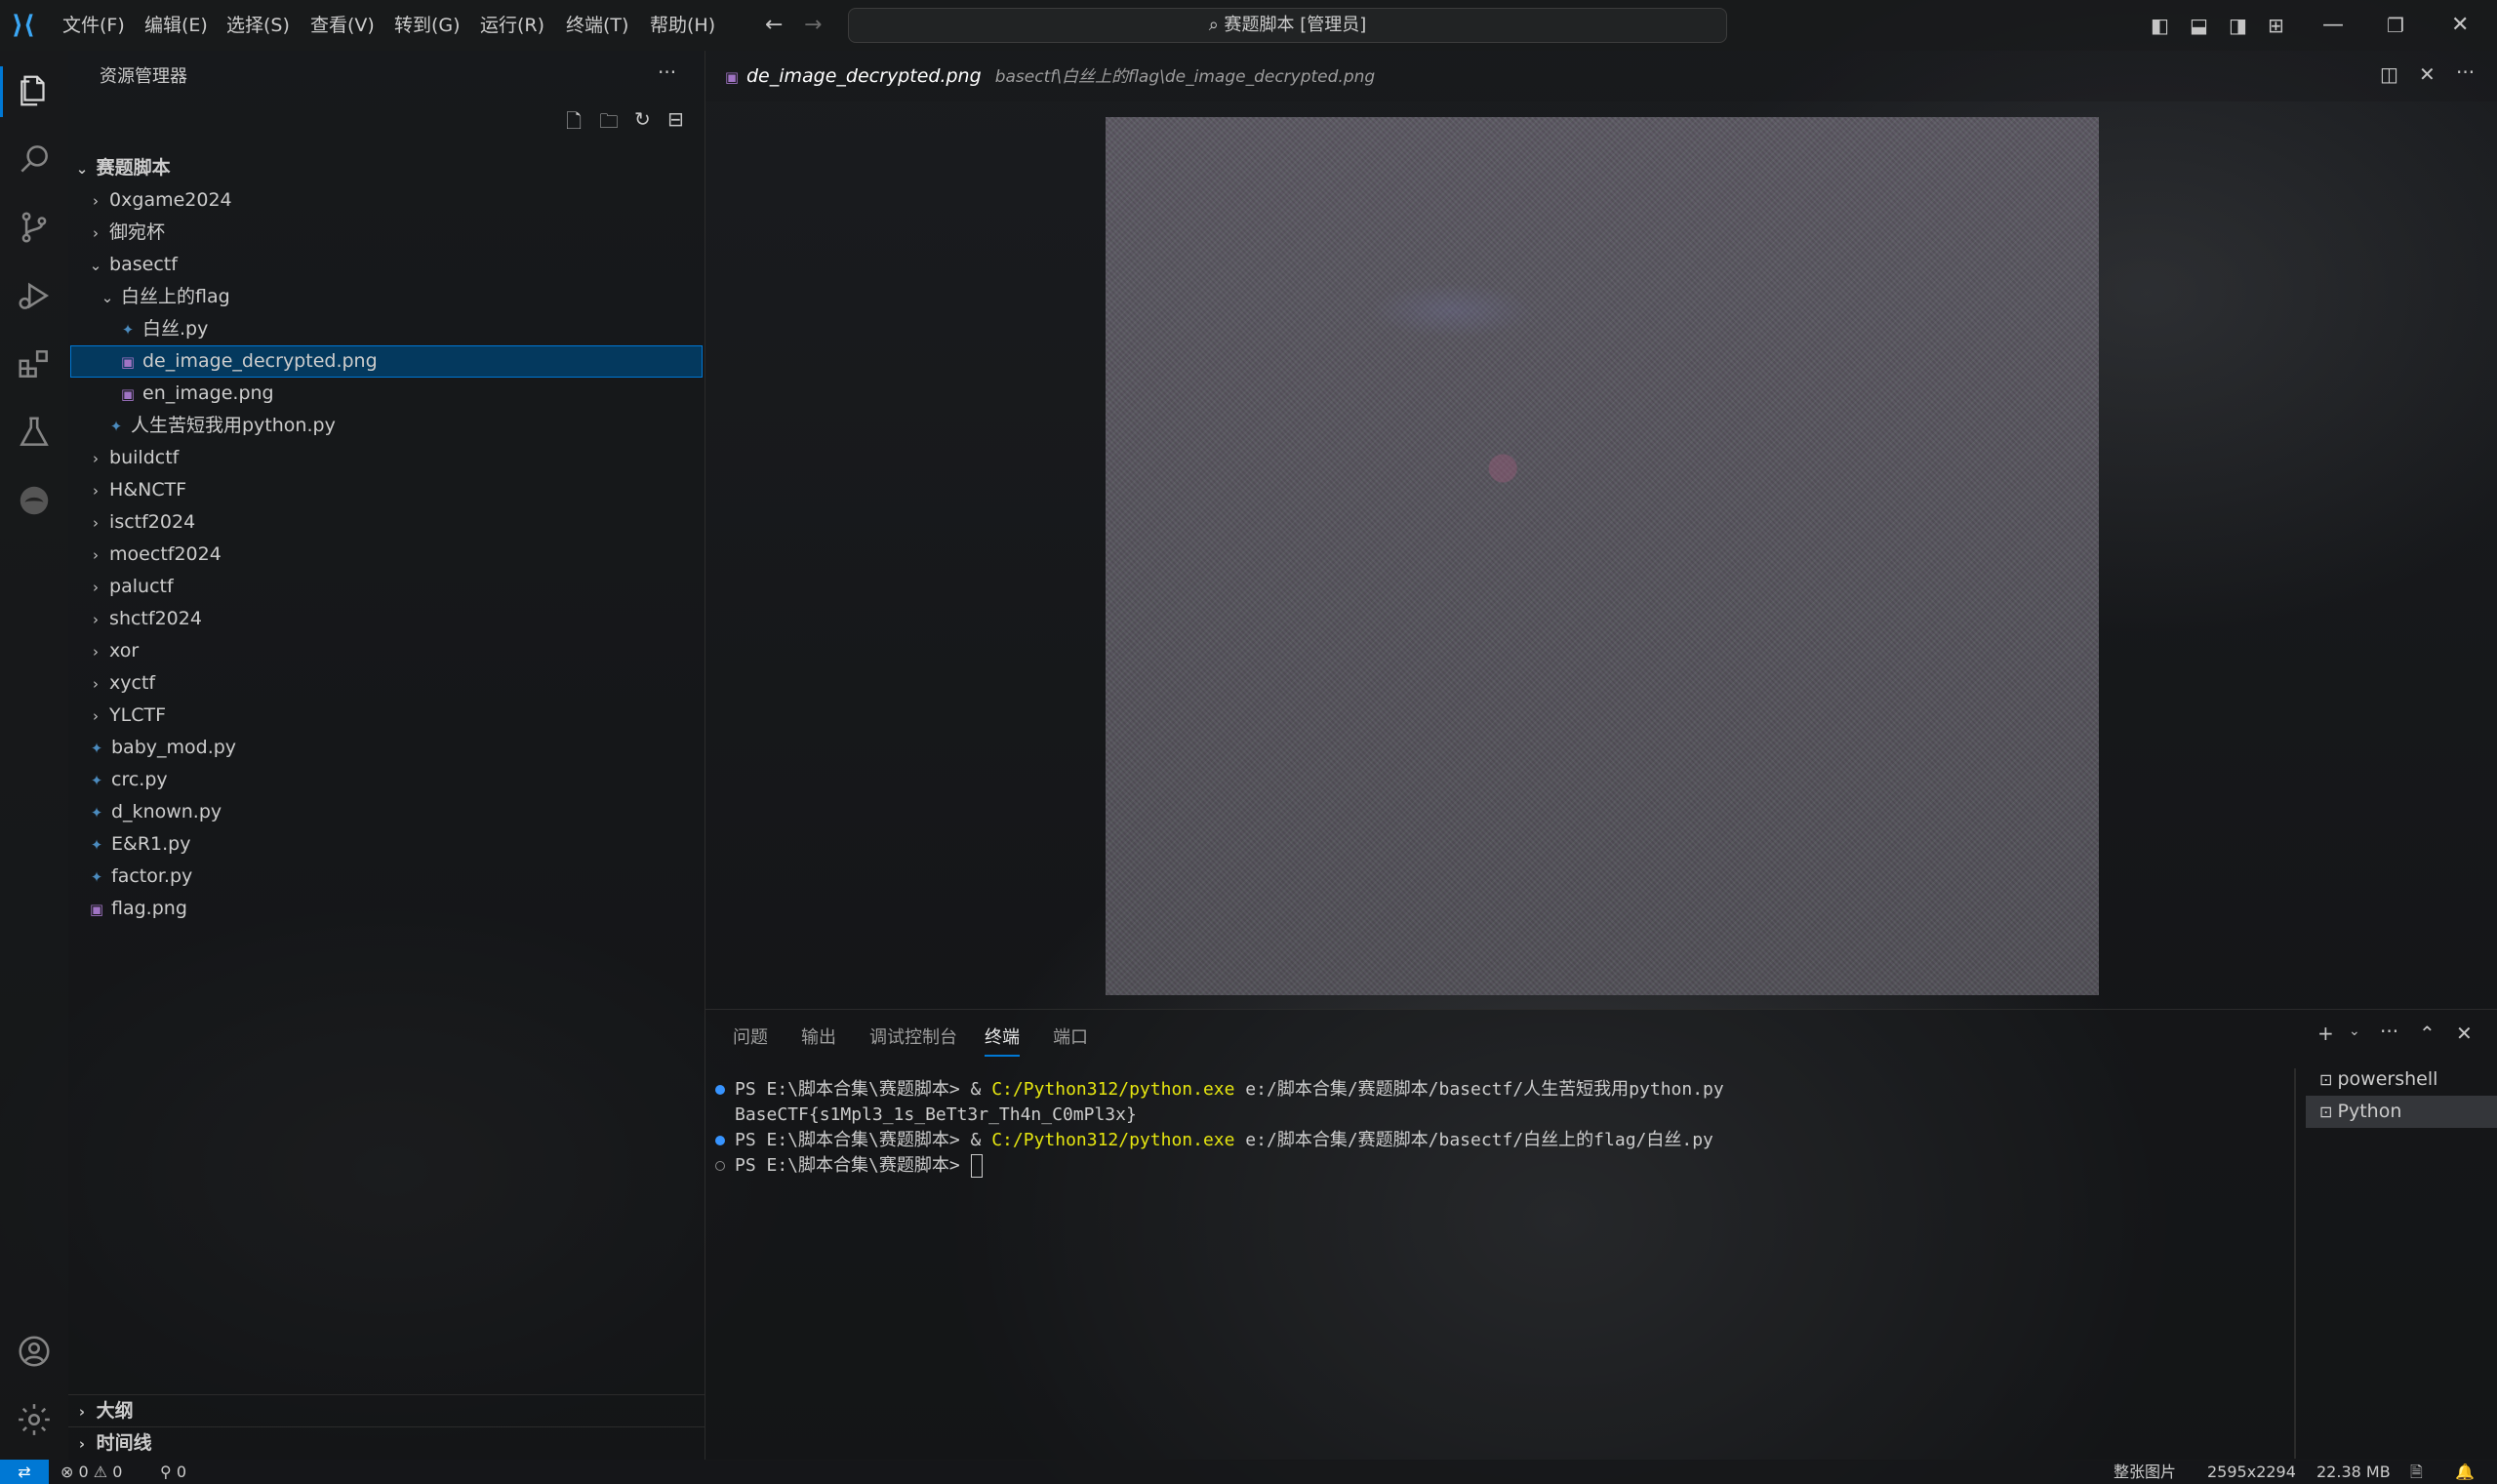  I want to click on menu-run: 运行(R), so click(512, 25).